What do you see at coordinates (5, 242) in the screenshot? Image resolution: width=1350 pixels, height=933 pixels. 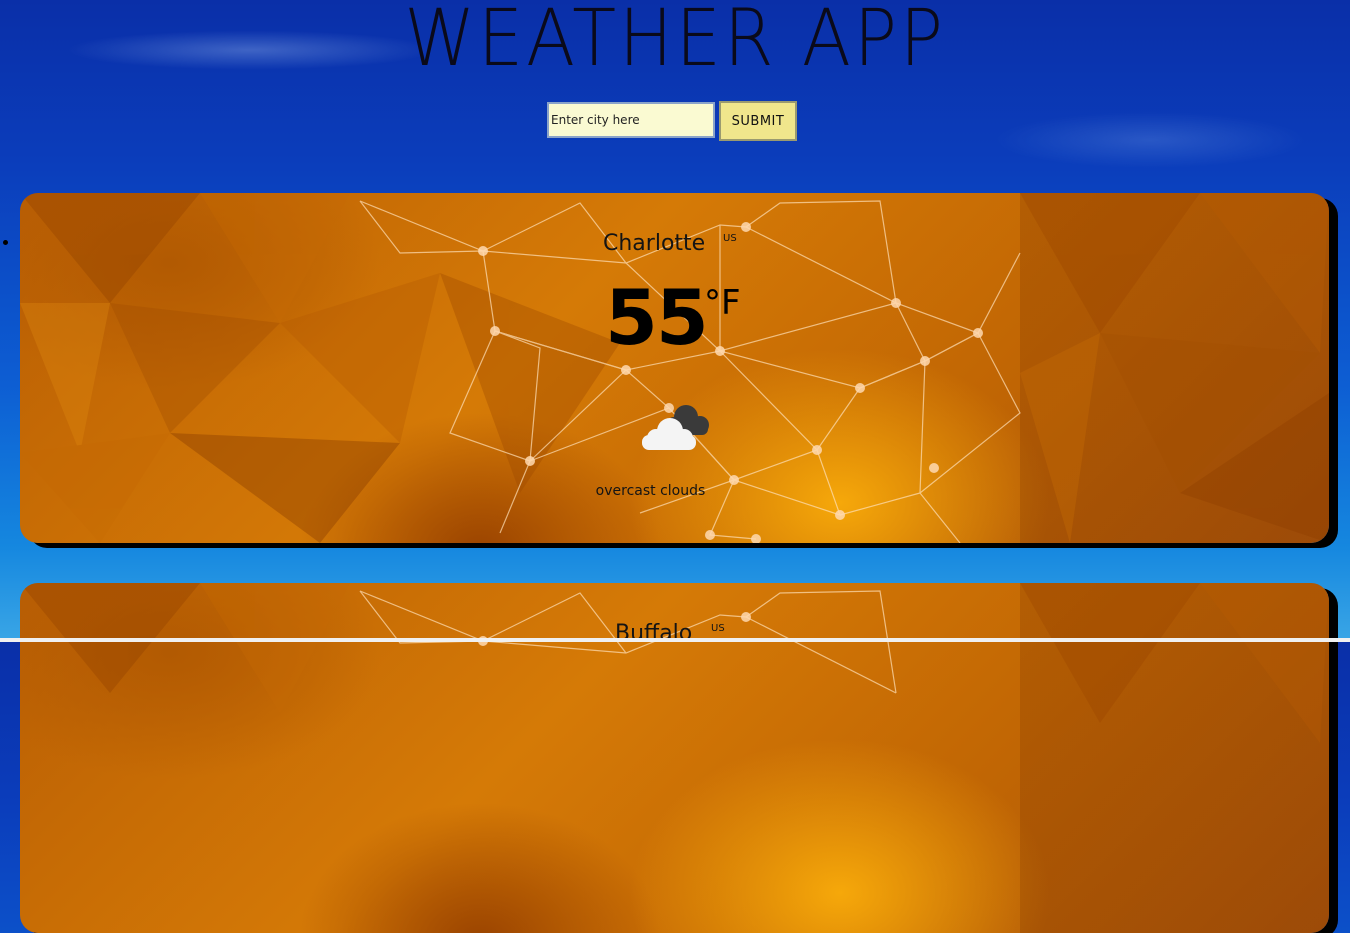 I see `list-bullet` at bounding box center [5, 242].